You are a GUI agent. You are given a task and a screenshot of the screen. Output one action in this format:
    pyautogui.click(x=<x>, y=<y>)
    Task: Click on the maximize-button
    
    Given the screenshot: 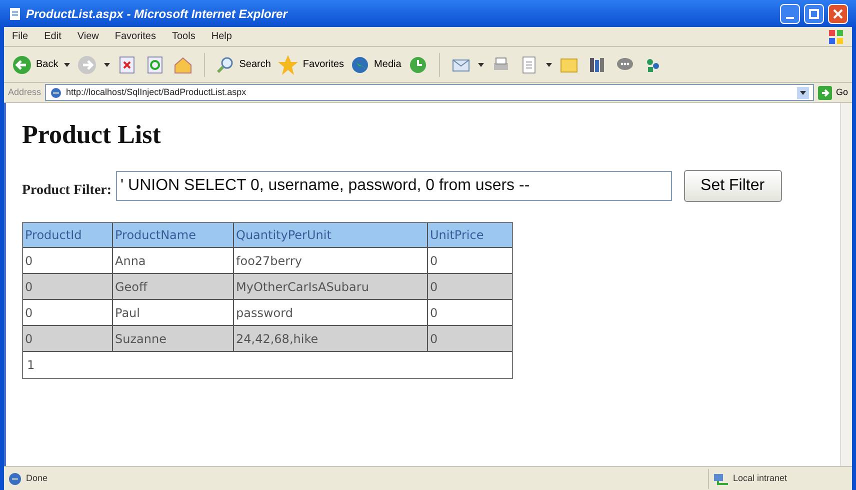 What is the action you would take?
    pyautogui.click(x=814, y=14)
    